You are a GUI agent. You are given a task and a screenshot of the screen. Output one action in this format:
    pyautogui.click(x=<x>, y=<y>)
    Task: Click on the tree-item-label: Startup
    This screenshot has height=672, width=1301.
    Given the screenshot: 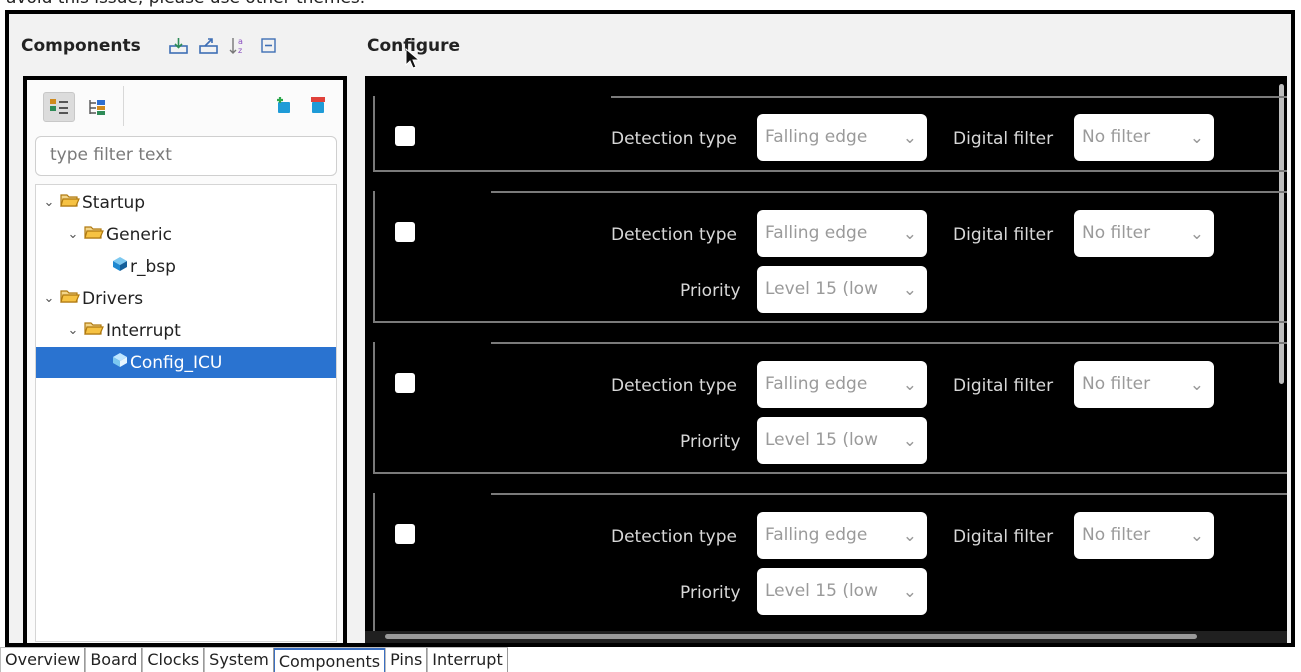 What is the action you would take?
    pyautogui.click(x=114, y=202)
    